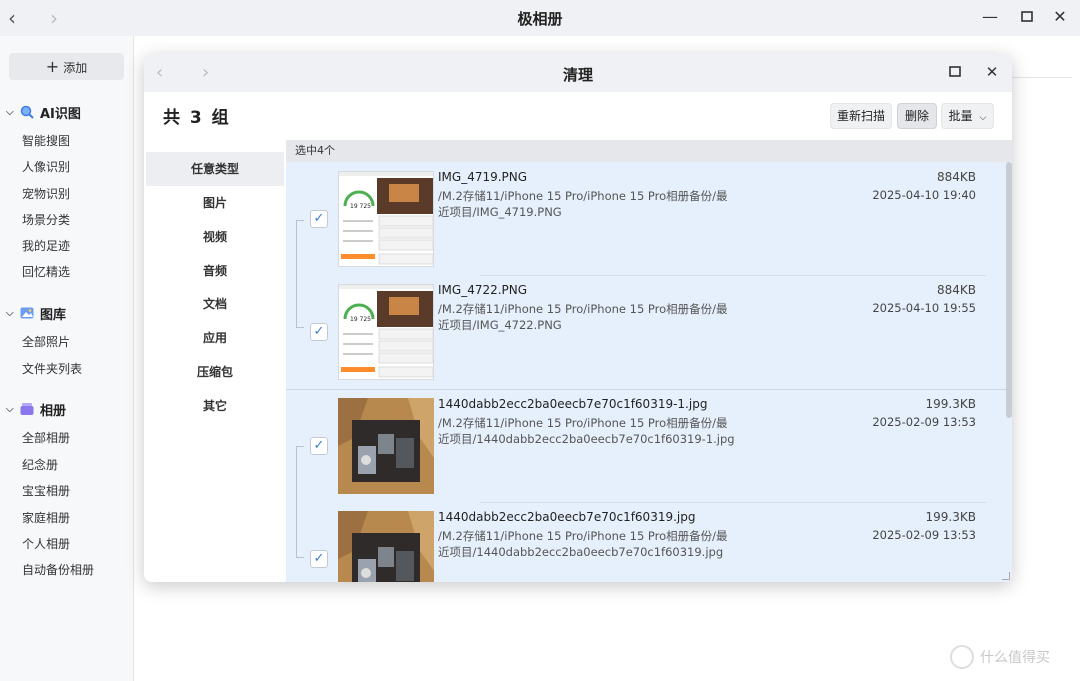  I want to click on watermark-logo-icon, so click(962, 657).